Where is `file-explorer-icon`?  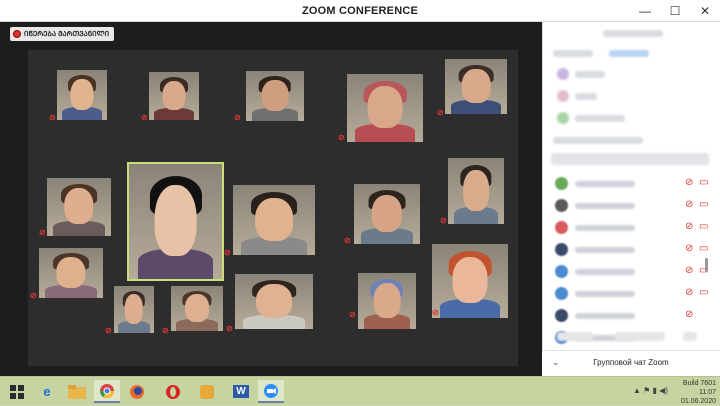 file-explorer-icon is located at coordinates (77, 391).